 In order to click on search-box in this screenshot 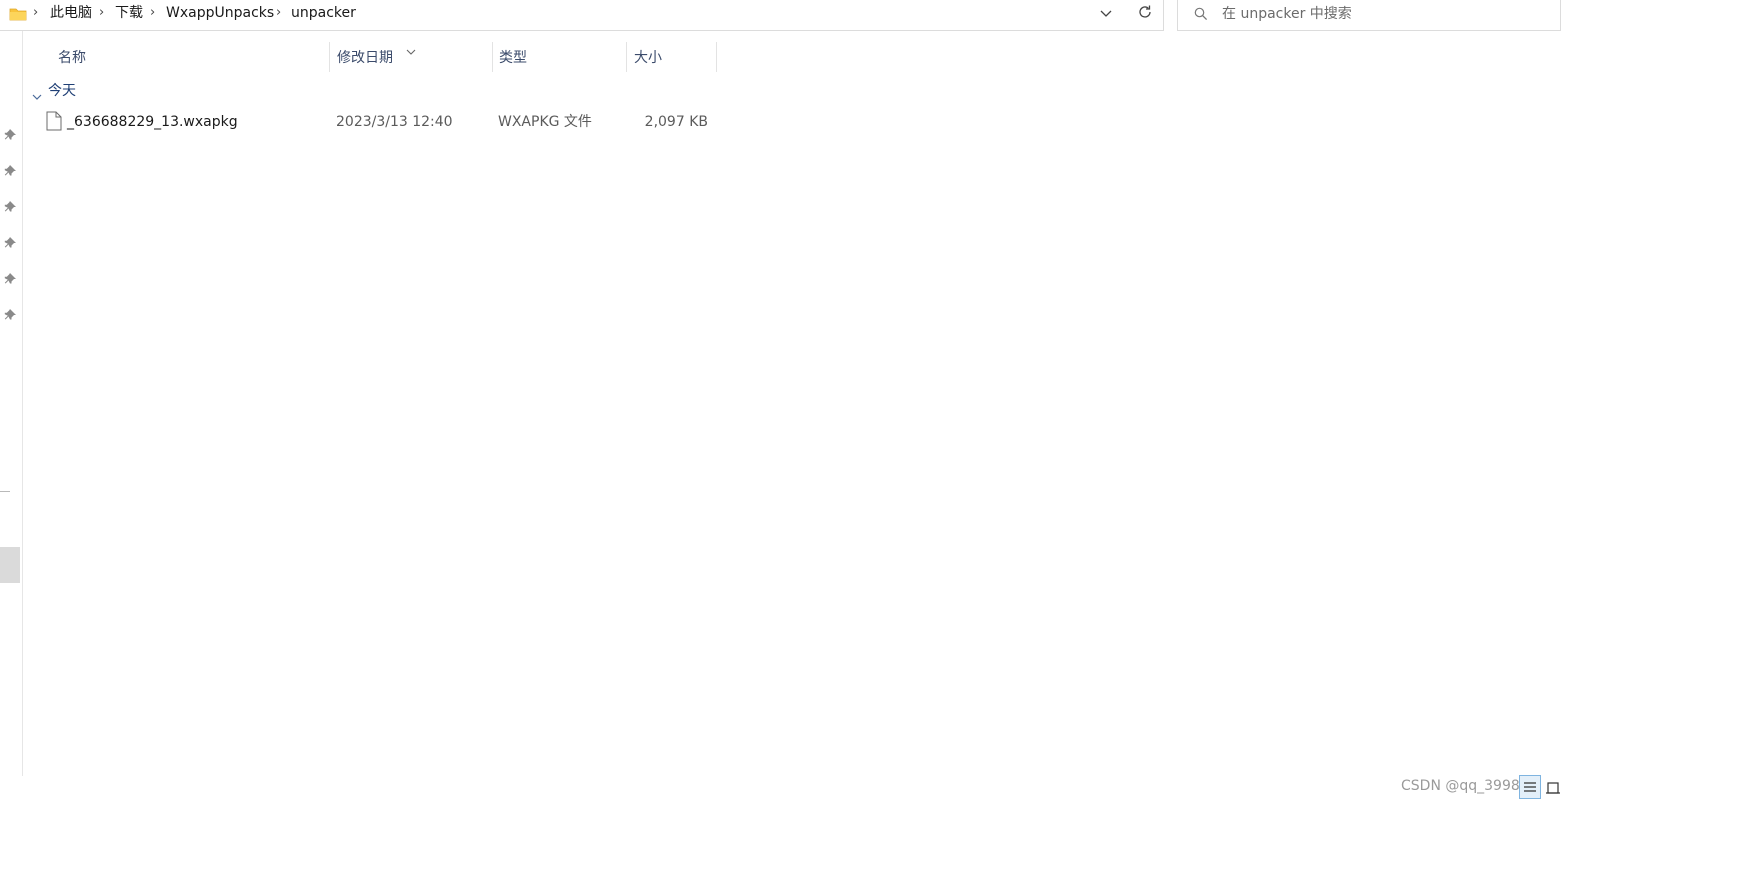, I will do `click(1369, 15)`.